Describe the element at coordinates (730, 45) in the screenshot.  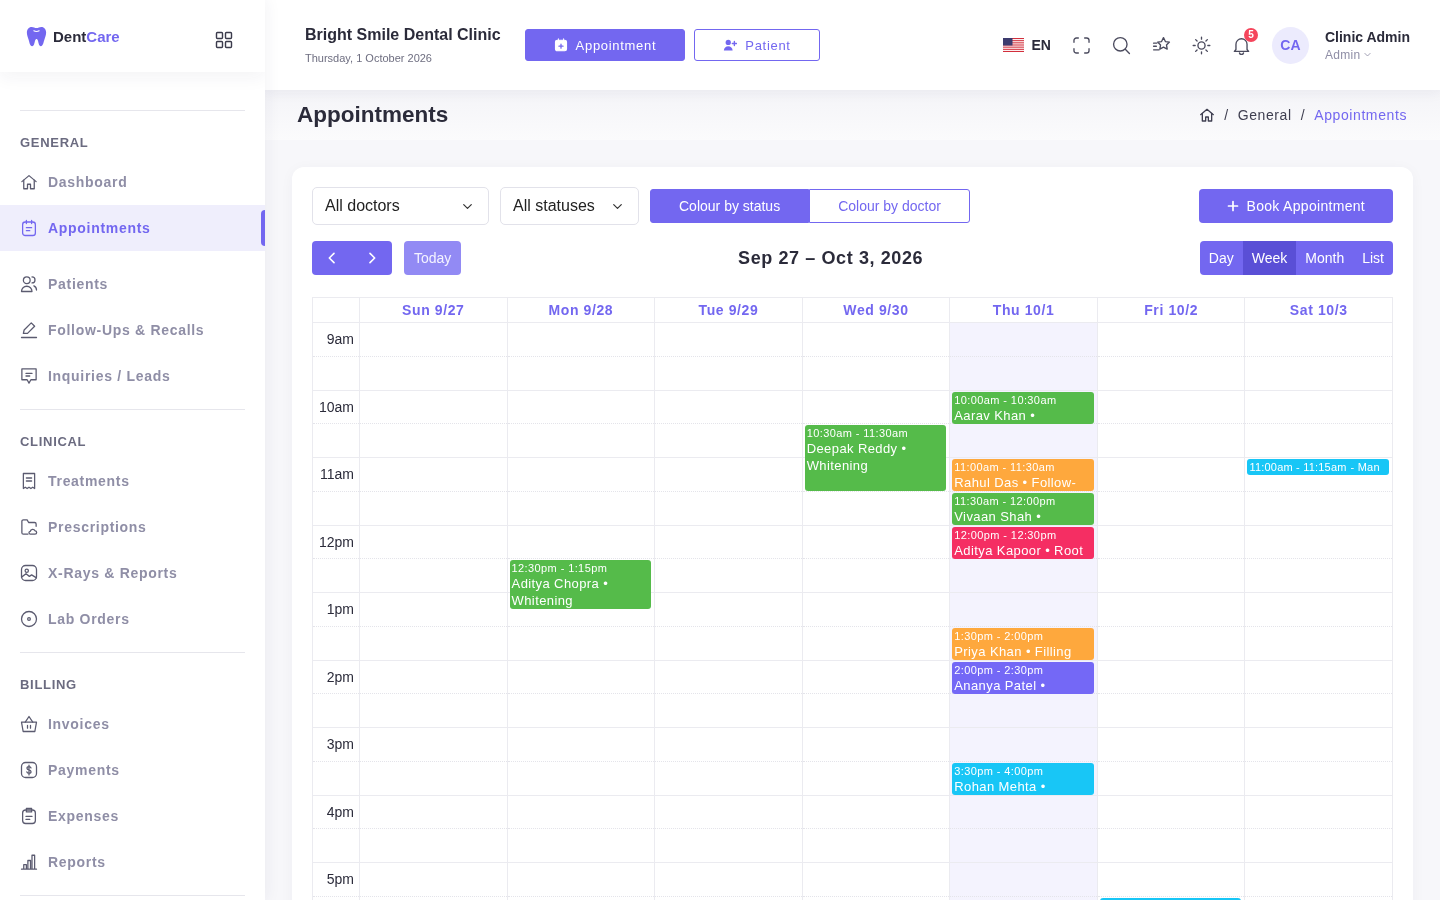
I see `user-plus-icon` at that location.